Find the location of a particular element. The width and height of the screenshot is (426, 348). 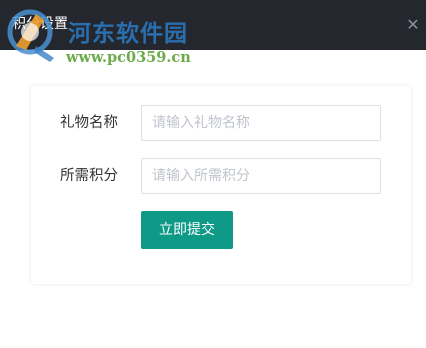

watermark-url: www.pc0359.cn is located at coordinates (128, 57).